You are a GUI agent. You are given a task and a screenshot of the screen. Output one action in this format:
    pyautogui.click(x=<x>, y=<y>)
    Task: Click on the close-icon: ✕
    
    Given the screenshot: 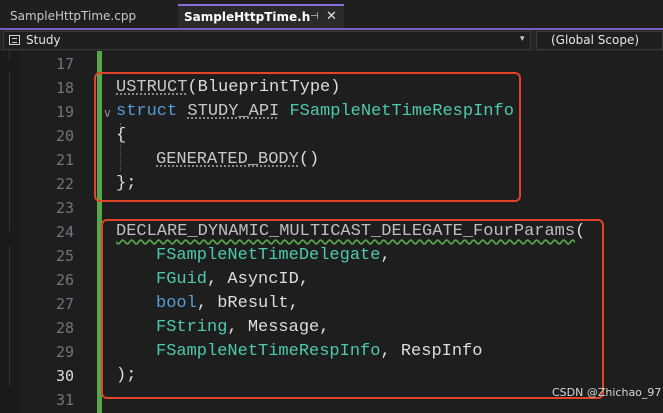 What is the action you would take?
    pyautogui.click(x=331, y=17)
    